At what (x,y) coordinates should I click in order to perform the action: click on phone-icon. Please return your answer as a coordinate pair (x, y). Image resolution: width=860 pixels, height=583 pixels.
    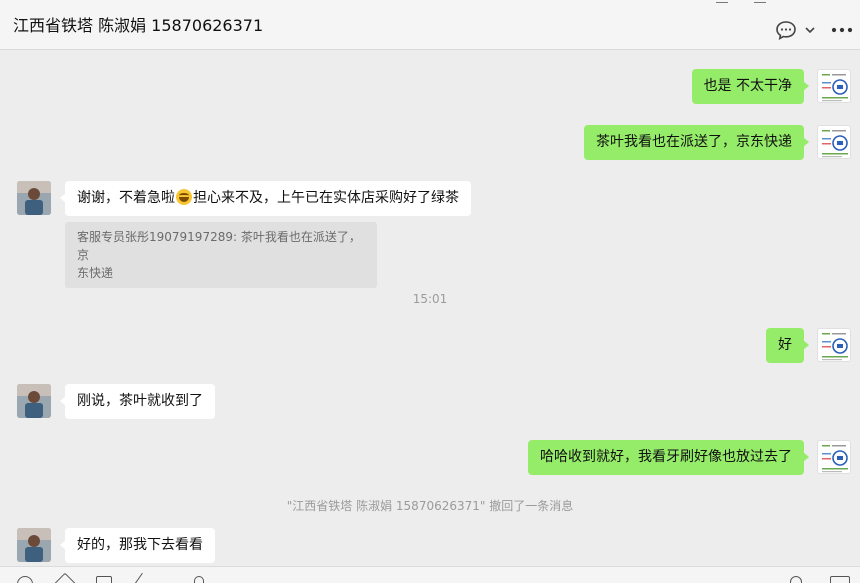
    Looking at the image, I should click on (796, 579).